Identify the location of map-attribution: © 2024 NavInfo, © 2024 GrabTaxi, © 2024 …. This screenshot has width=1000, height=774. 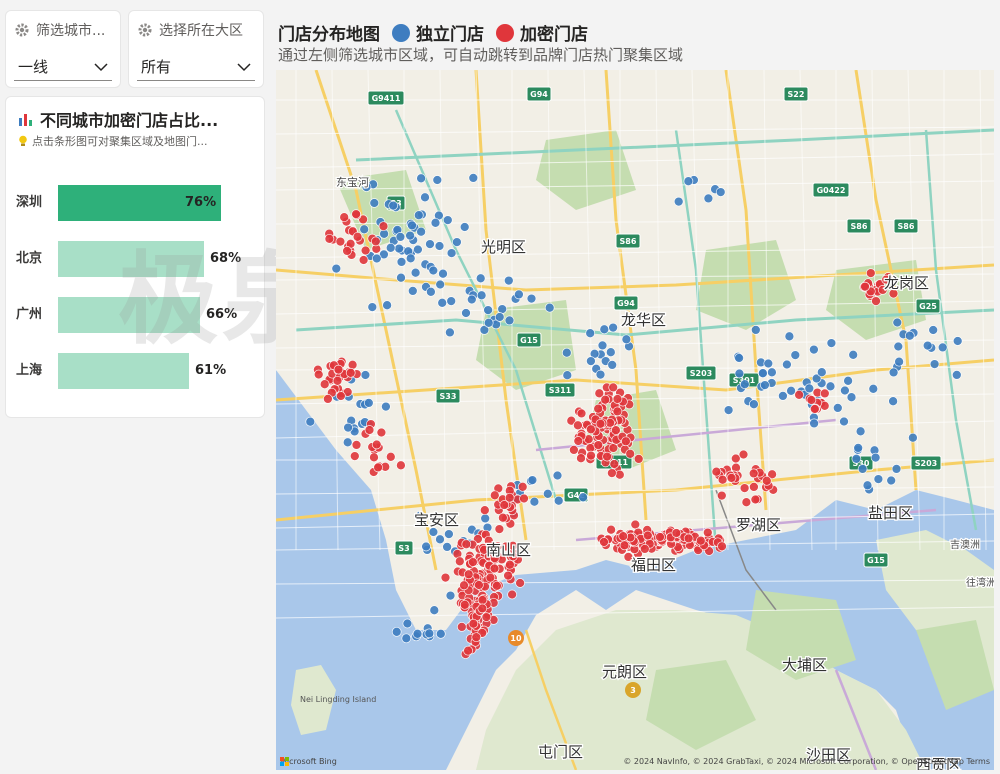
(806, 761).